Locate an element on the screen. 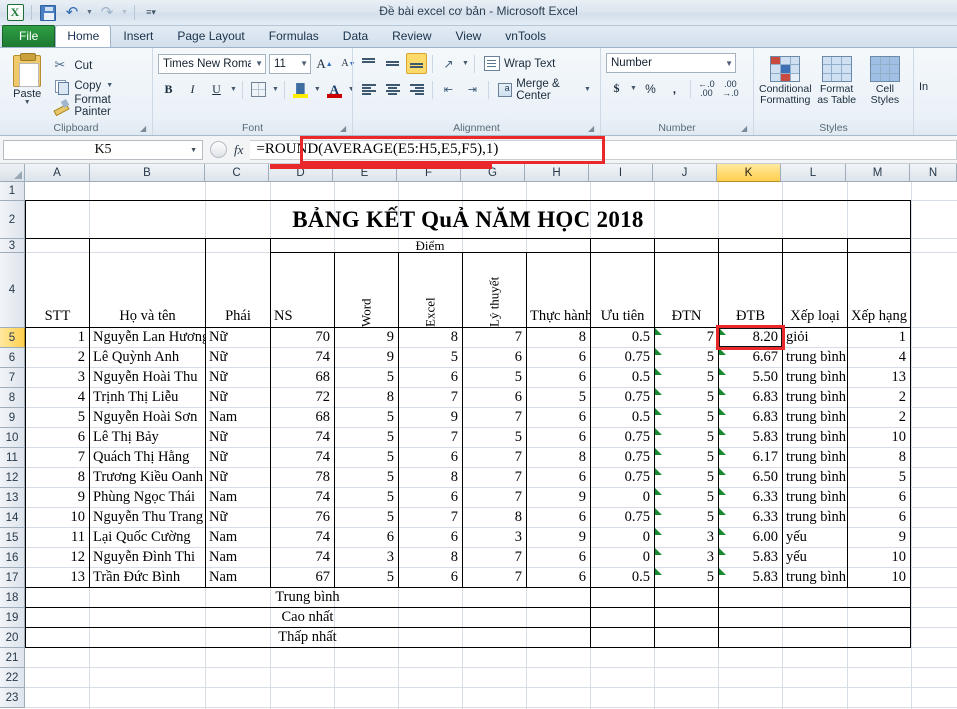  cell-uu-tien-row-13: 0.5 is located at coordinates (622, 577).